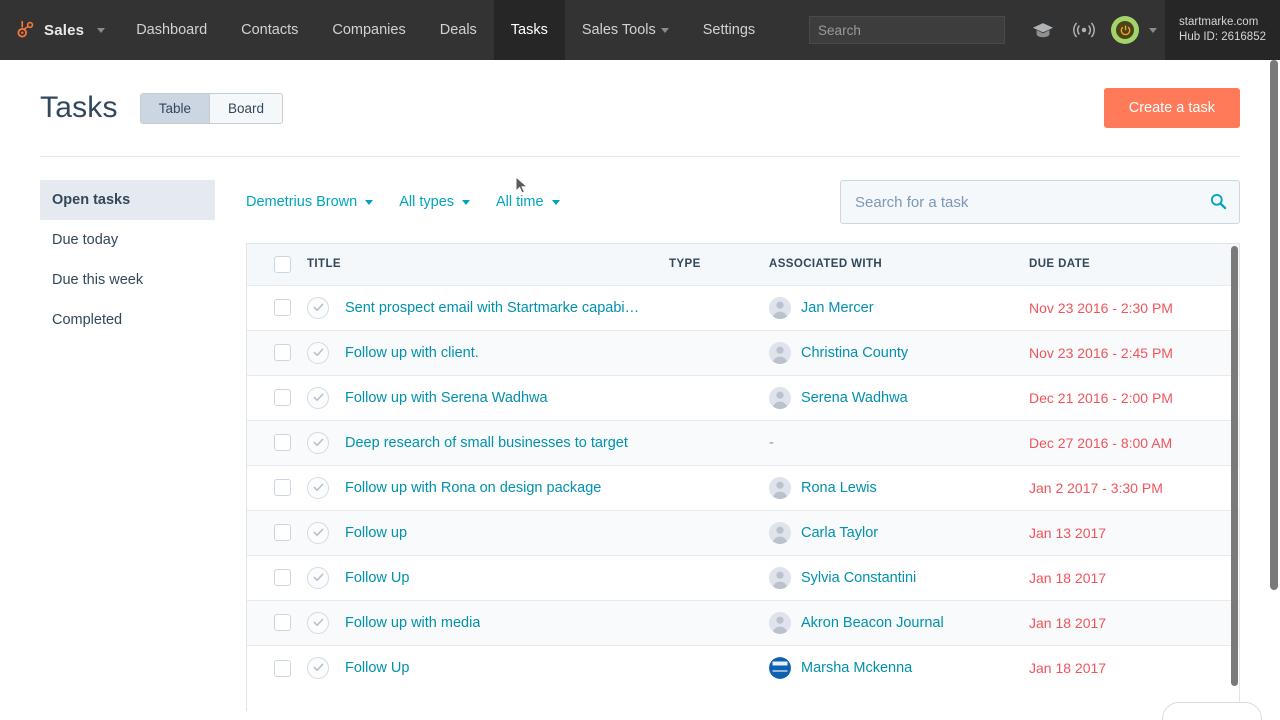  I want to click on global-search-input, so click(907, 30).